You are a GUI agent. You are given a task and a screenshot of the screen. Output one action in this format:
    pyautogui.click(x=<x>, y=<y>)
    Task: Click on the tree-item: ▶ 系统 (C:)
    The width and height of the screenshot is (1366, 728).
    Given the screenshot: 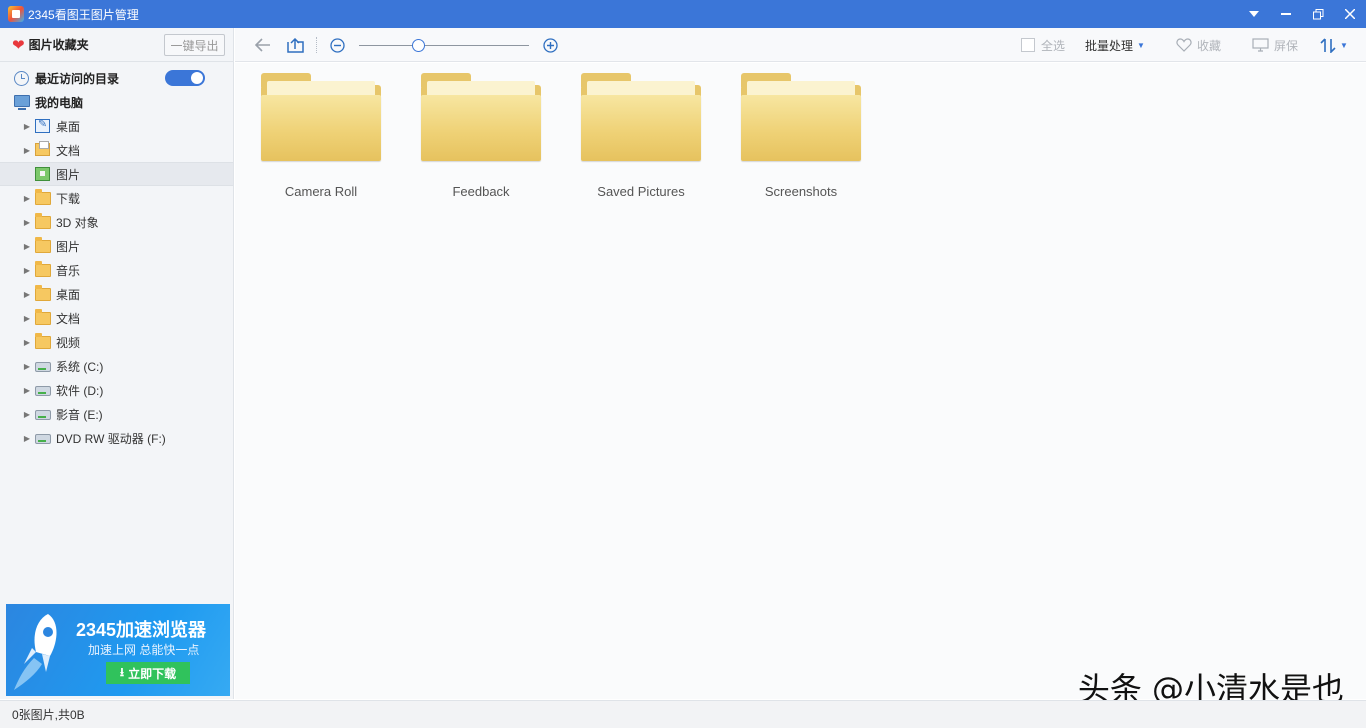 What is the action you would take?
    pyautogui.click(x=116, y=366)
    